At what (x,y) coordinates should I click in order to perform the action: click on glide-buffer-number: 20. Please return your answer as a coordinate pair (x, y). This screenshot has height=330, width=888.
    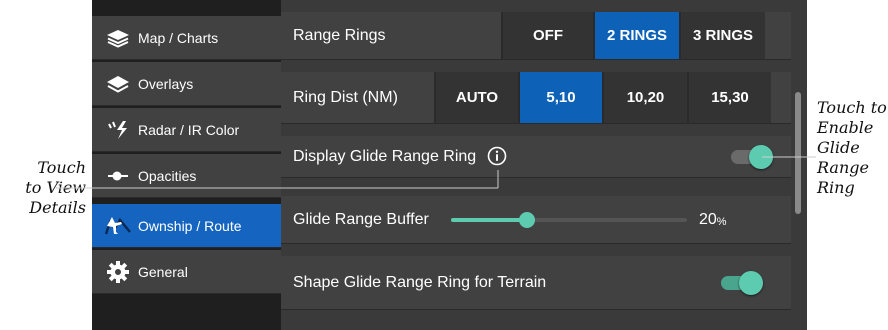
    Looking at the image, I should click on (708, 219).